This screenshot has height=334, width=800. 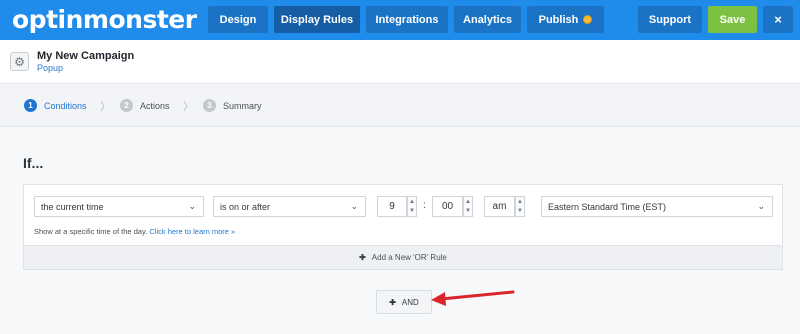 I want to click on operator-select-value: is on or after, so click(x=245, y=206).